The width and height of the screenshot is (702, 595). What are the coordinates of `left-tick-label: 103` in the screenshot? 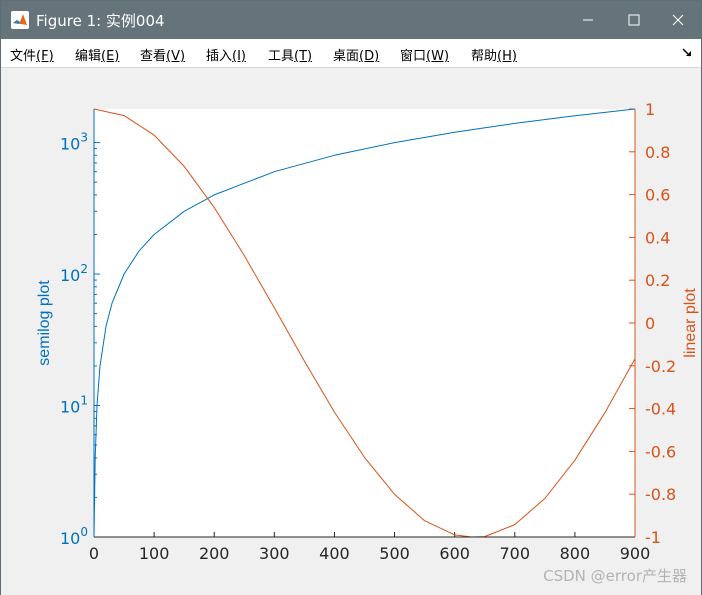 It's located at (74, 142).